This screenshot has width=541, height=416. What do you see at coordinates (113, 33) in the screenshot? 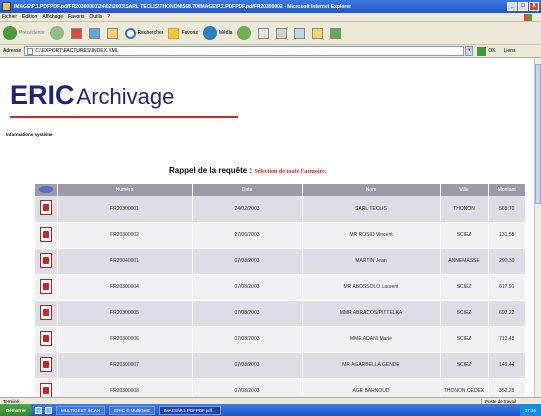
I see `home-button` at bounding box center [113, 33].